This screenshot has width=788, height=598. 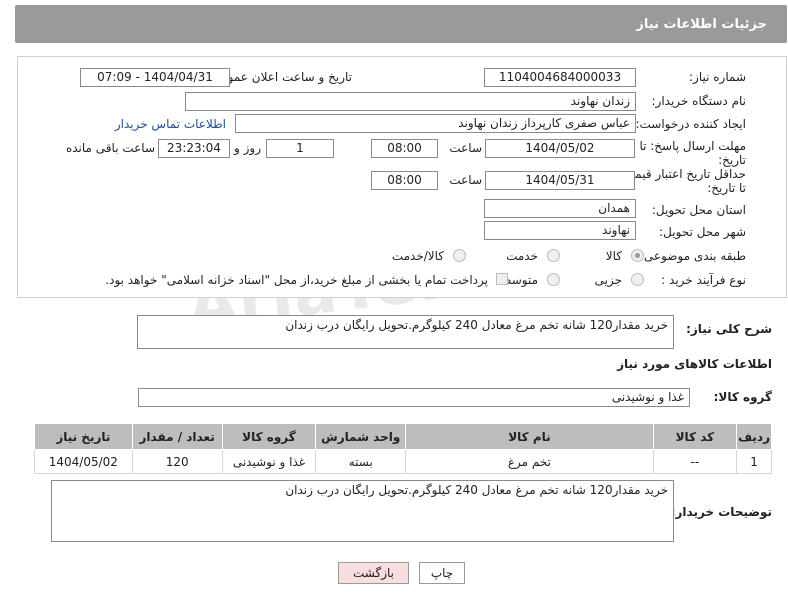 I want to click on buyer-contact-link: اطلاعات تماس خریدار, so click(x=170, y=124).